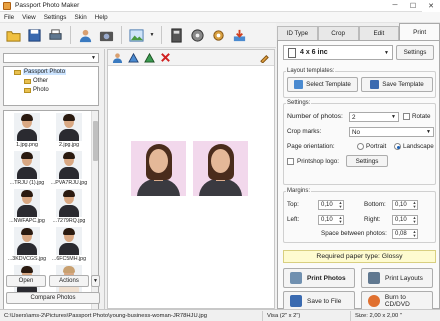 This screenshot has width=440, height=321. Describe the element at coordinates (27, 90) in the screenshot. I see `folder-icon` at that location.